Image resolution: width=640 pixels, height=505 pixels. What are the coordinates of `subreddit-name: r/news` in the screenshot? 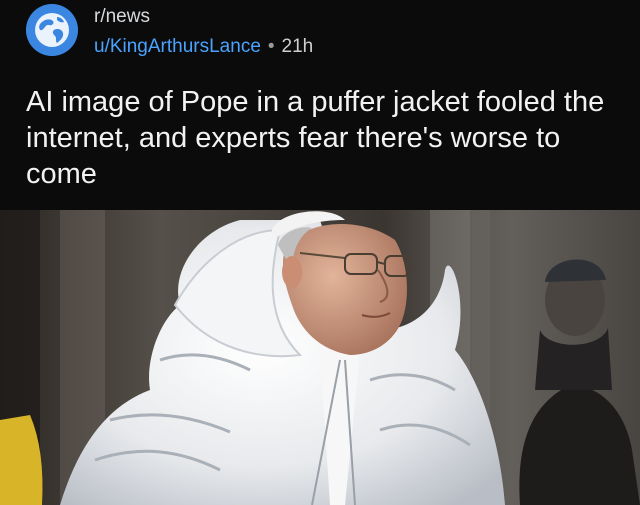 It's located at (122, 17).